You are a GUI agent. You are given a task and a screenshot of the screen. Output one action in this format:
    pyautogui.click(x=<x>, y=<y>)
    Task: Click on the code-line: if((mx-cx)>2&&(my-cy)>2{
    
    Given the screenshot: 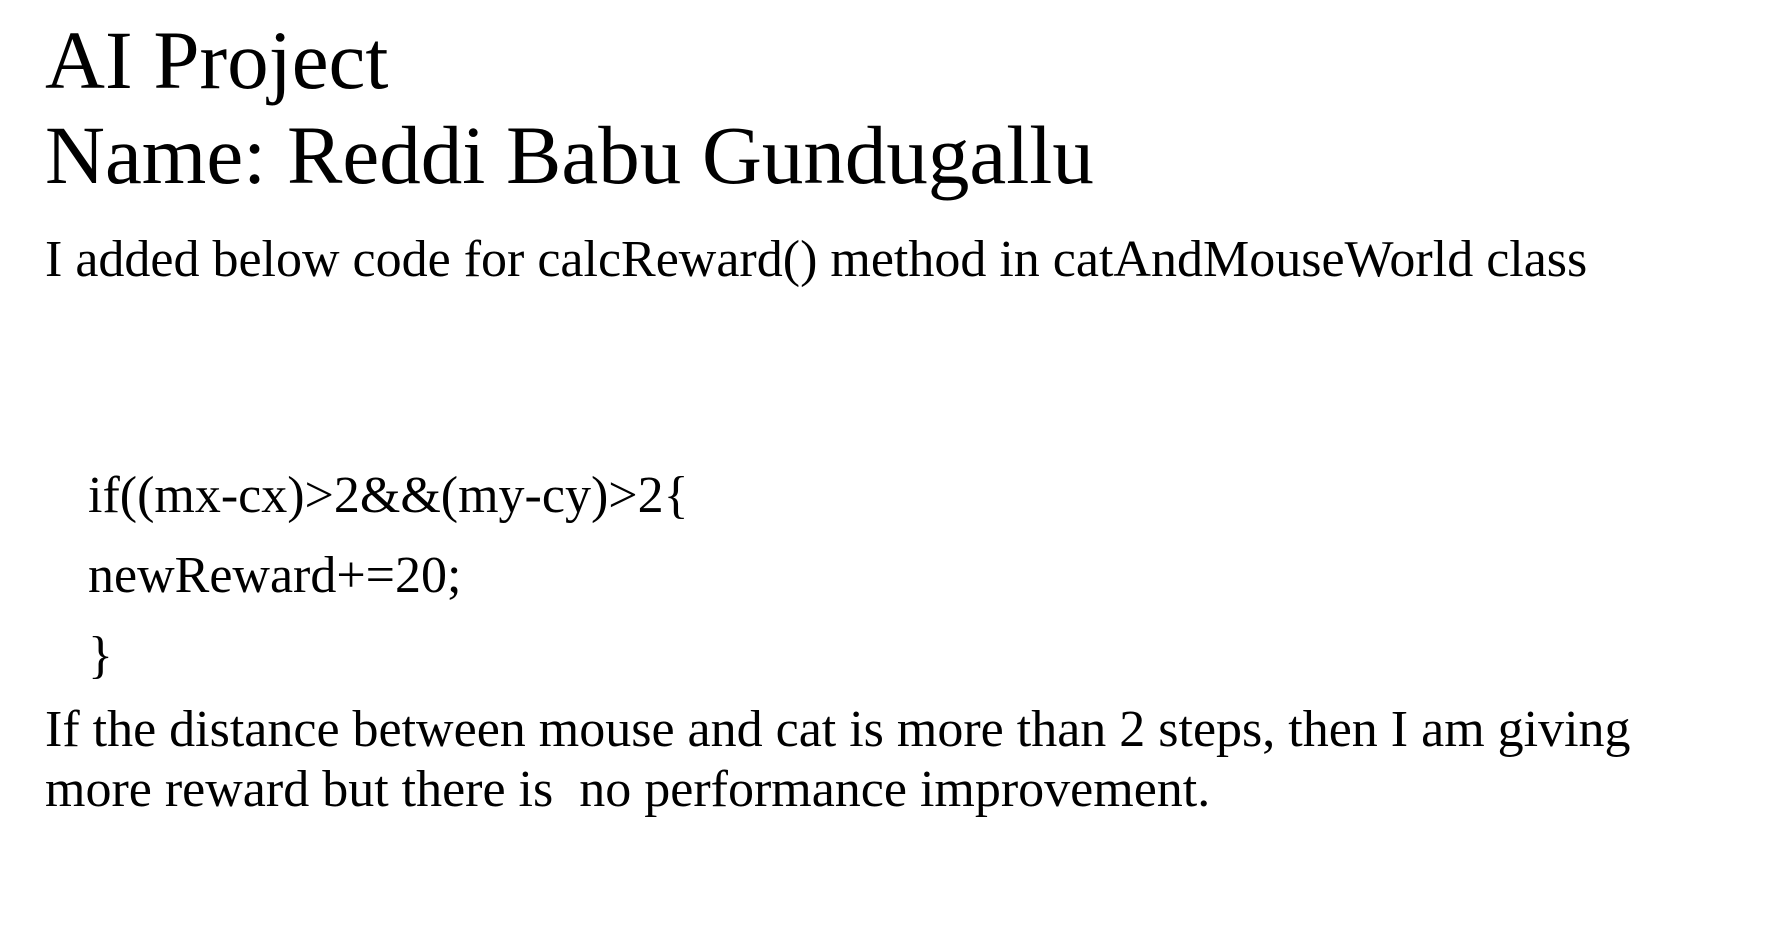 What is the action you would take?
    pyautogui.click(x=388, y=495)
    